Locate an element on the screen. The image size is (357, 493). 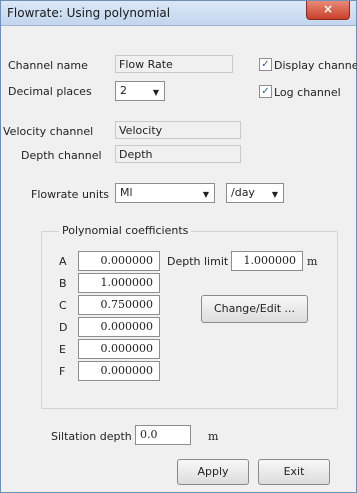
coef-label-c: C is located at coordinates (63, 305).